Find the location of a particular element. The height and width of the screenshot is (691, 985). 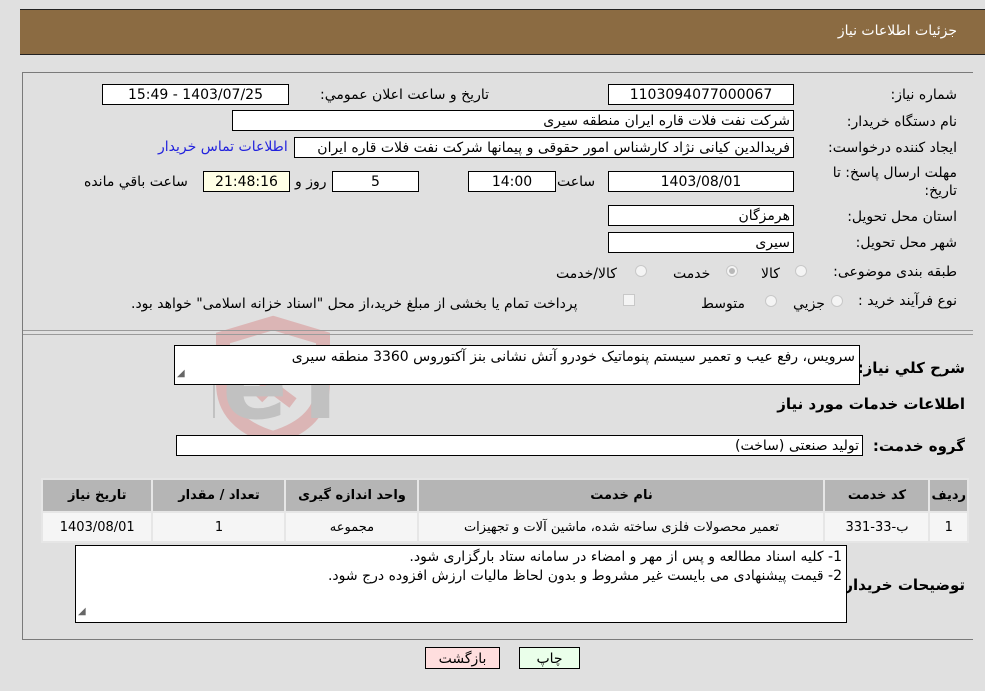

category-radio-goods-service is located at coordinates (641, 271).